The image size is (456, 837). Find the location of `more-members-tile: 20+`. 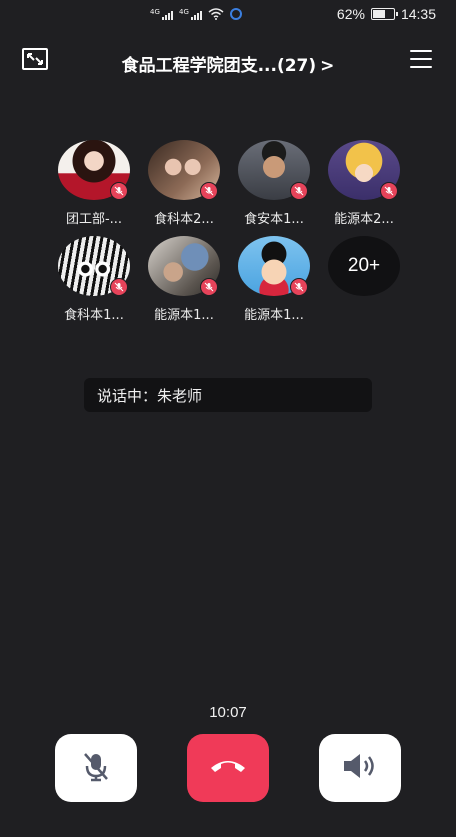

more-members-tile: 20+ is located at coordinates (364, 266).